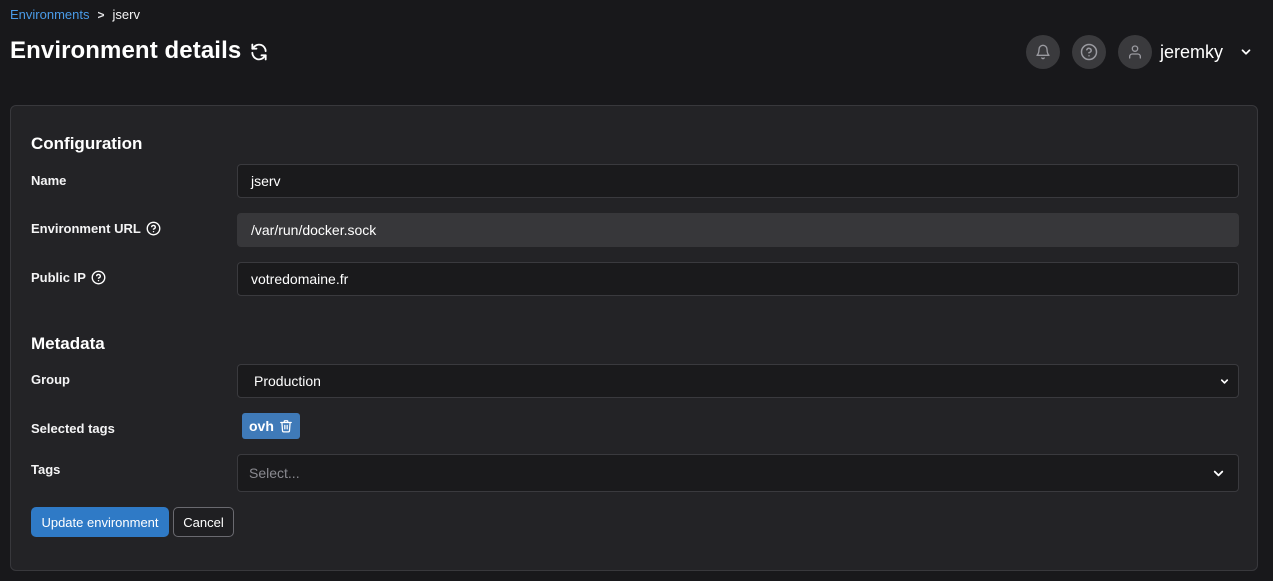 This screenshot has width=1273, height=581. Describe the element at coordinates (126, 50) in the screenshot. I see `page-title: Environment details` at that location.